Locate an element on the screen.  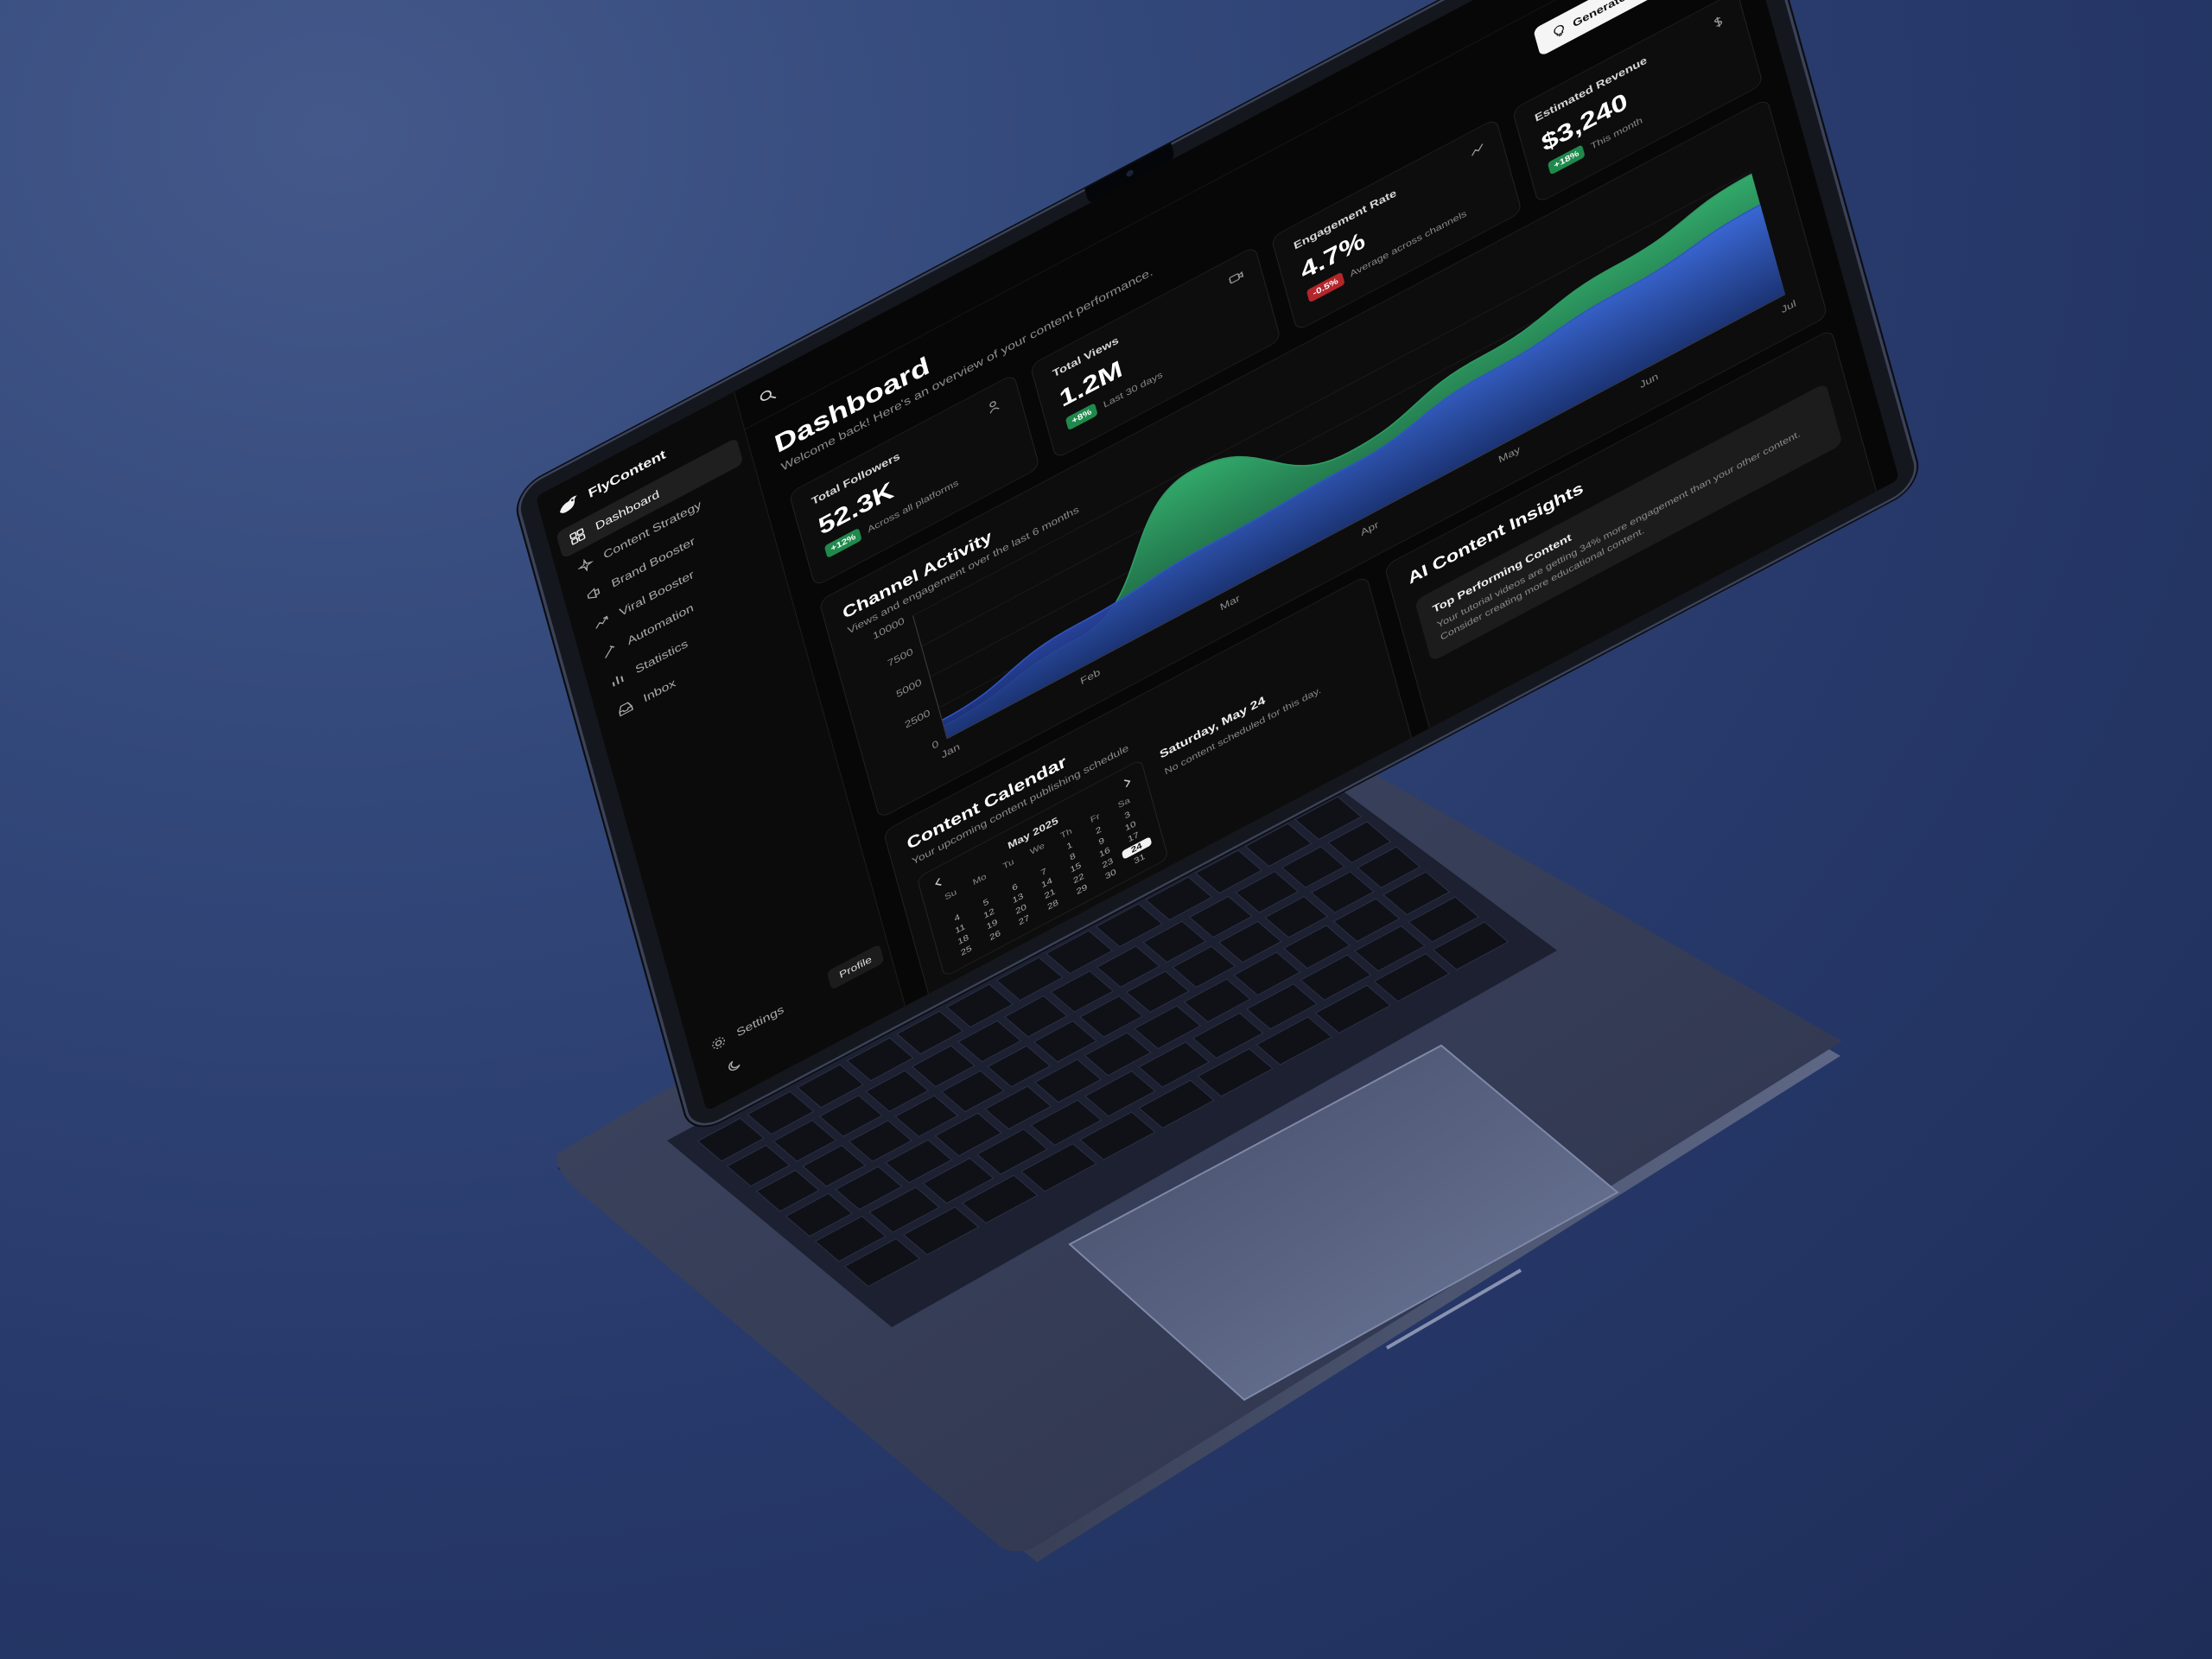
search-icon is located at coordinates (767, 396).